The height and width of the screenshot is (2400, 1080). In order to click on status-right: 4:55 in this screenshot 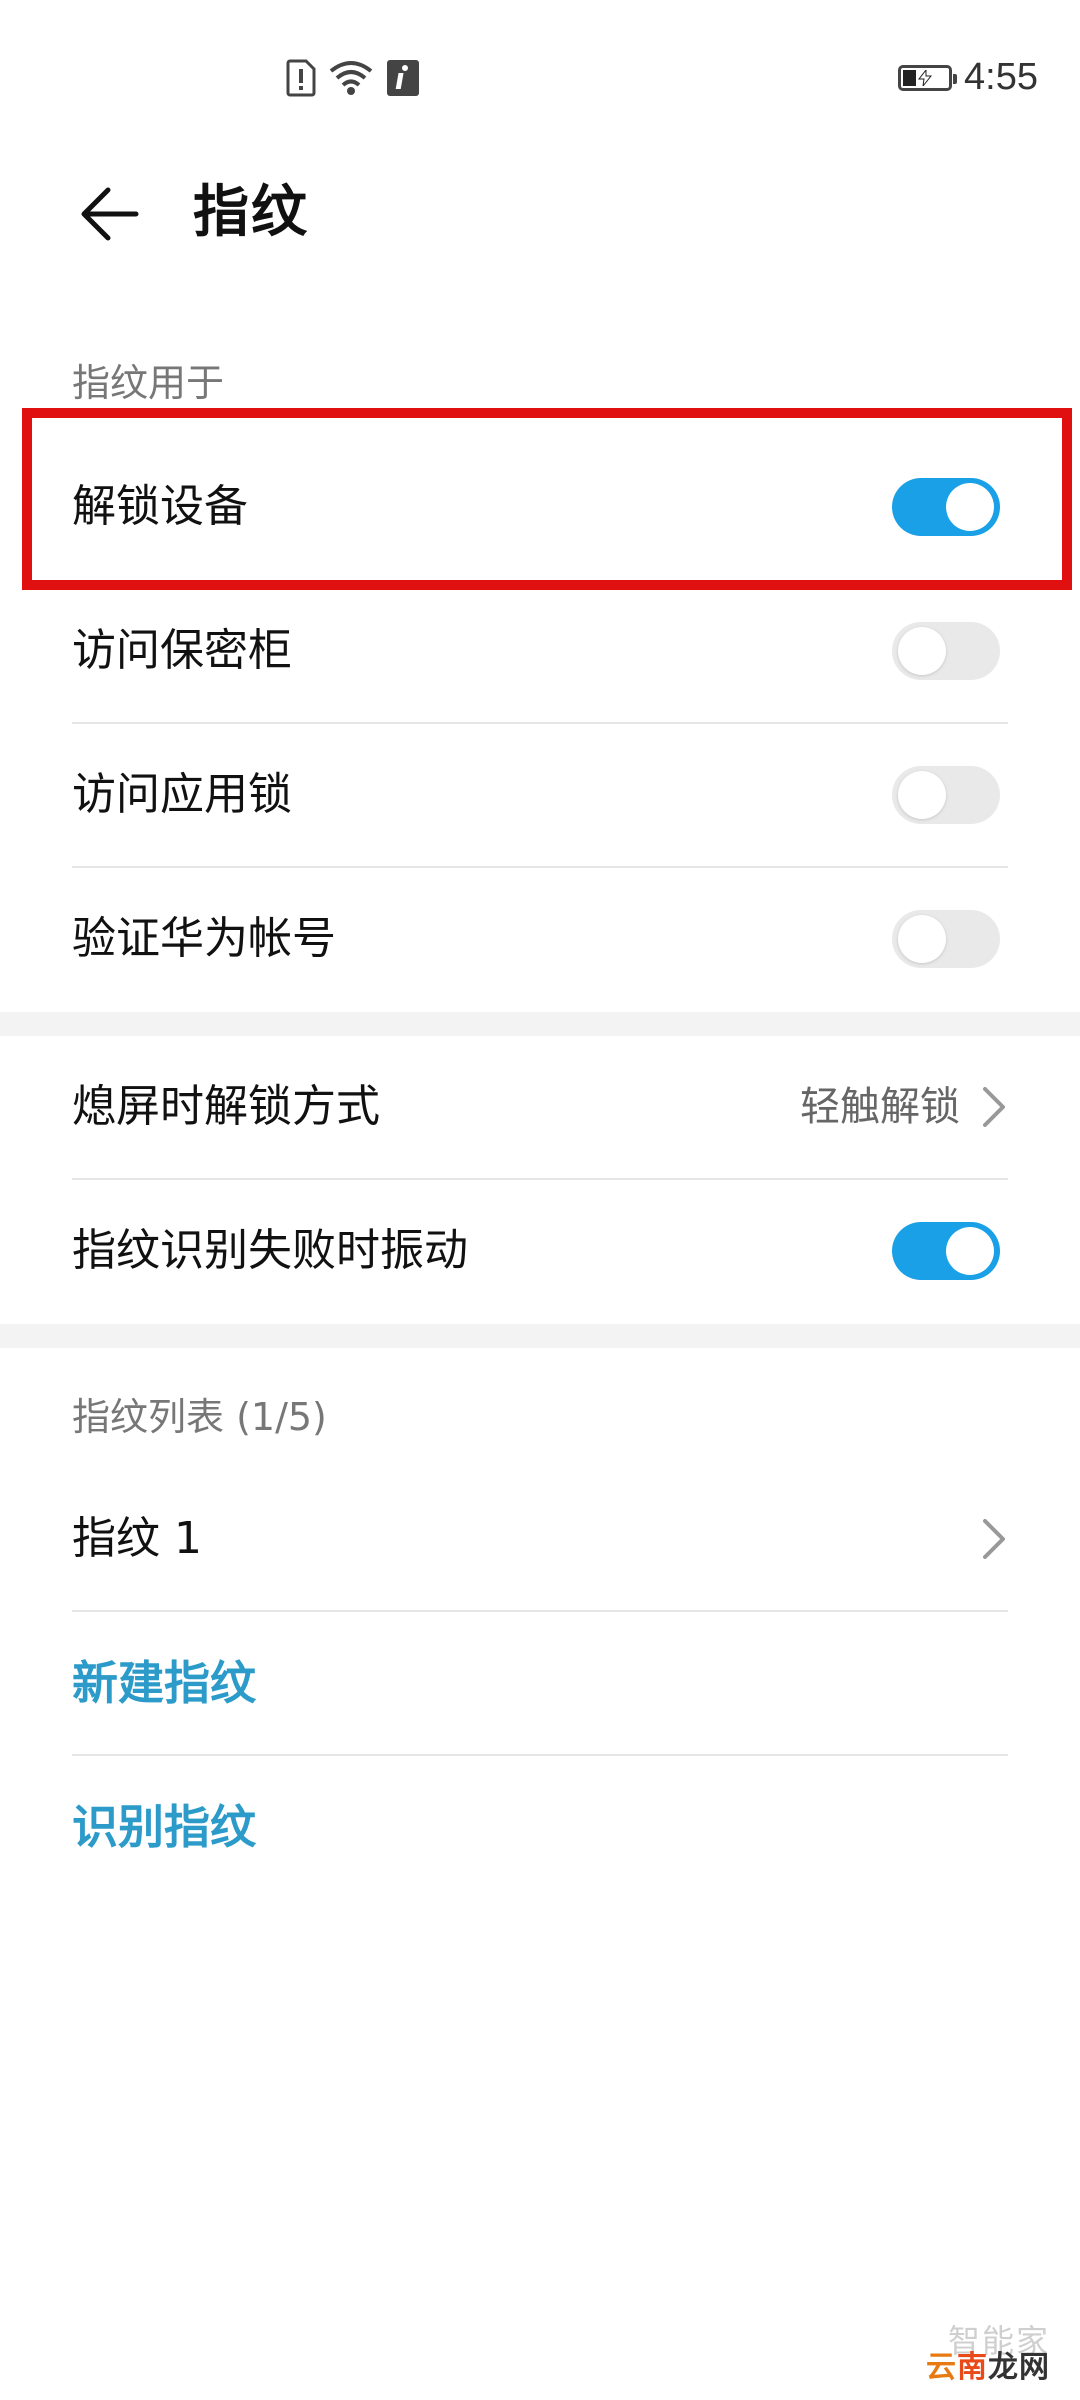, I will do `click(968, 77)`.